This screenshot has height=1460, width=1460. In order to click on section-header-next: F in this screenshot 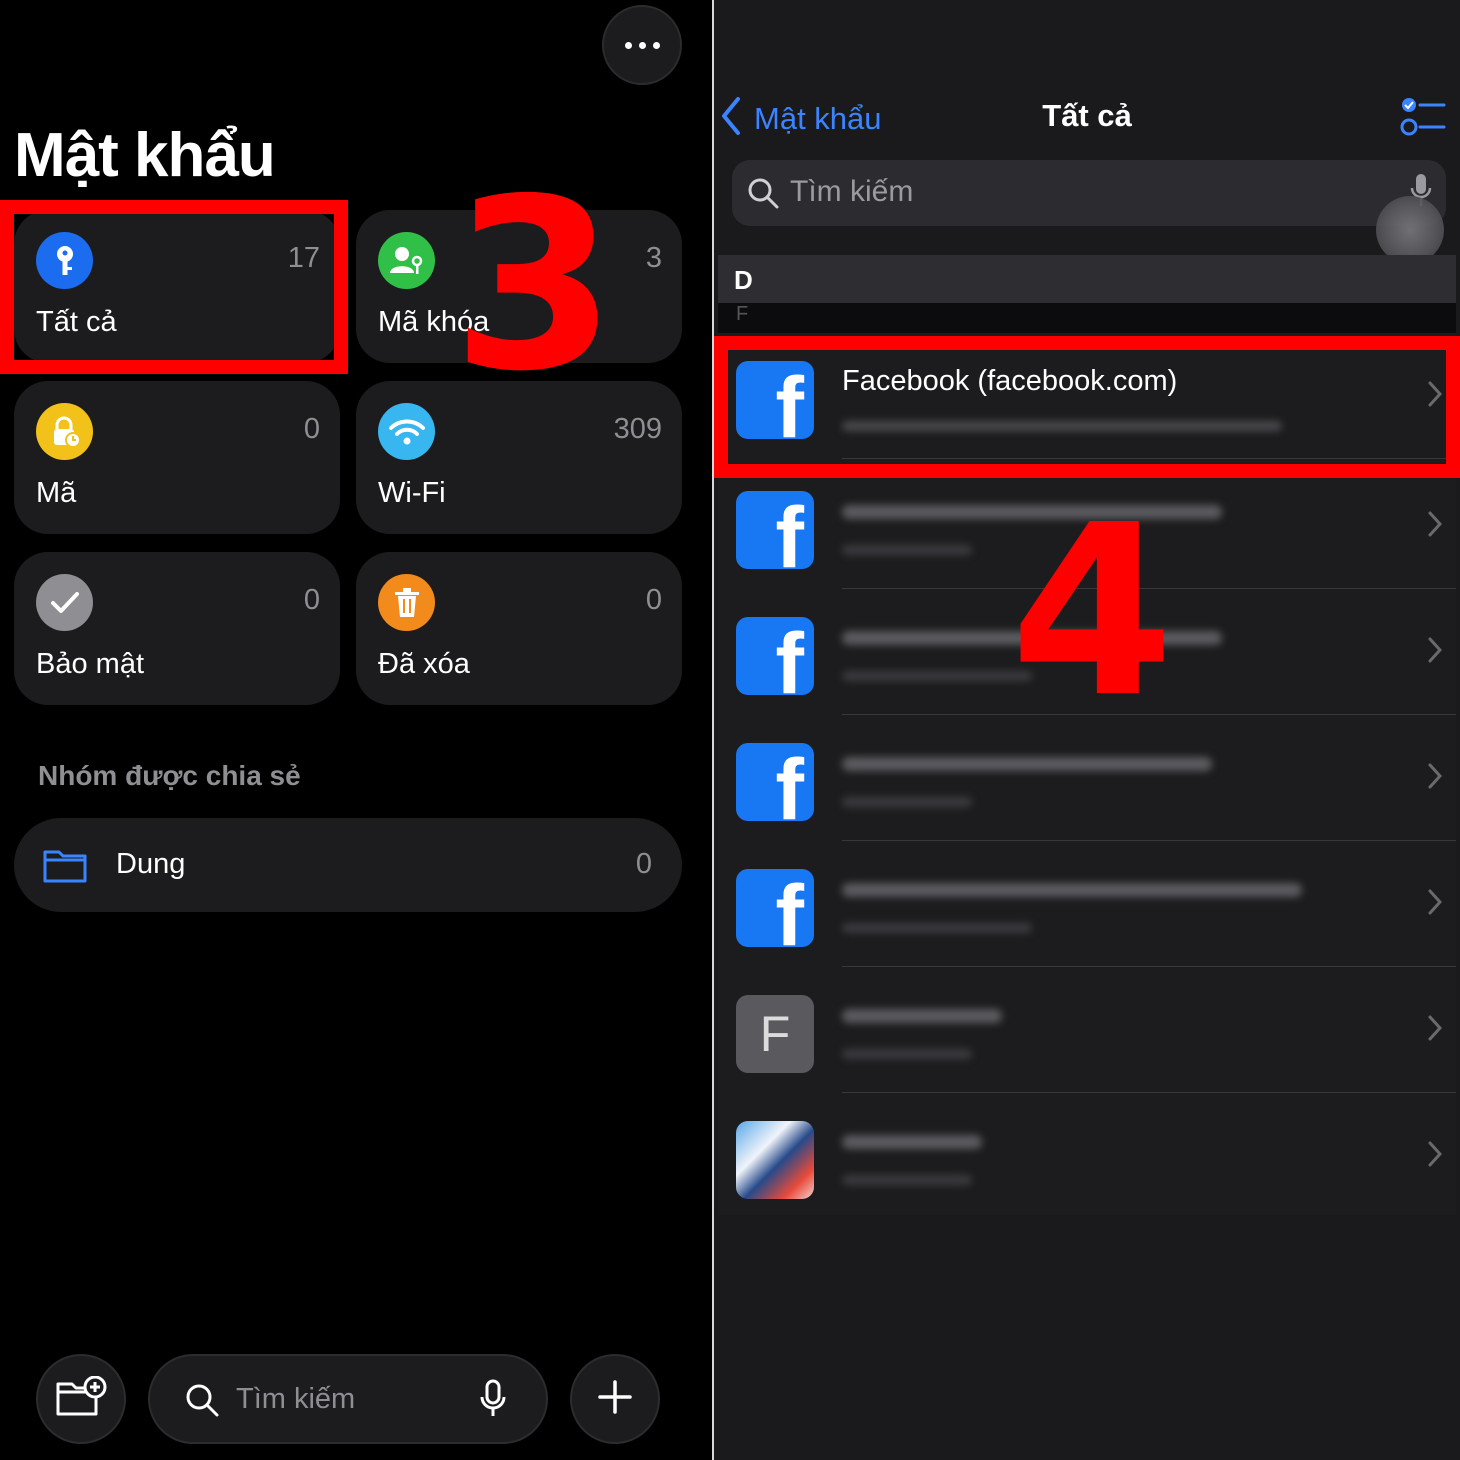, I will do `click(1087, 318)`.